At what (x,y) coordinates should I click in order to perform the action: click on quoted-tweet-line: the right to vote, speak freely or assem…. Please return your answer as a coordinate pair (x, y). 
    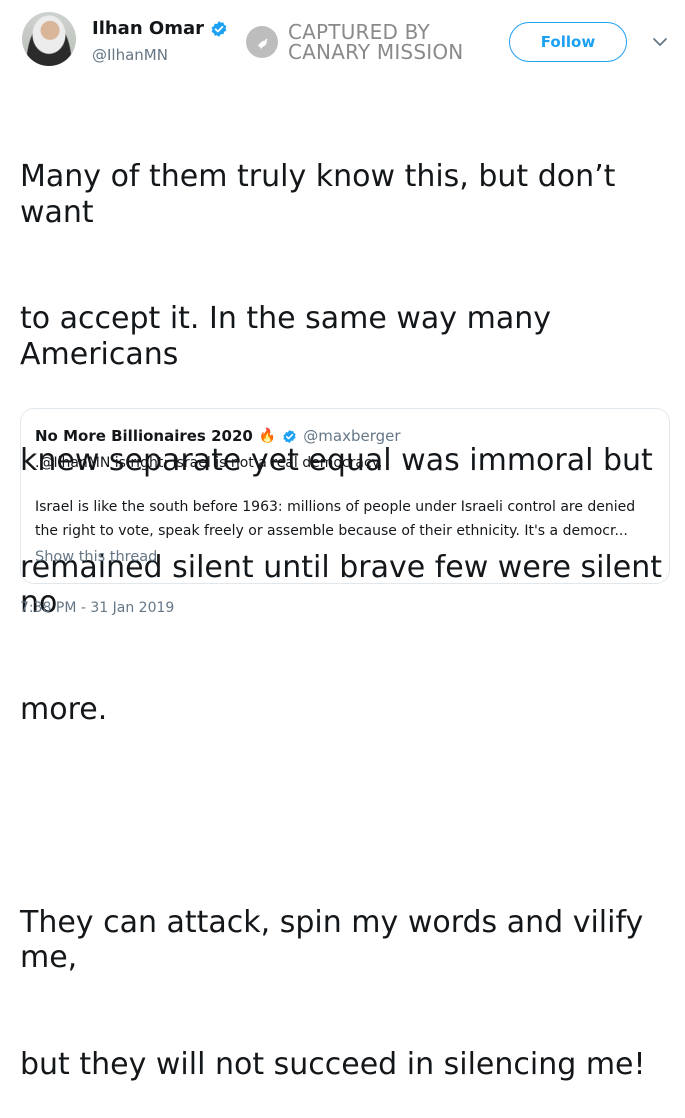
    Looking at the image, I should click on (331, 531).